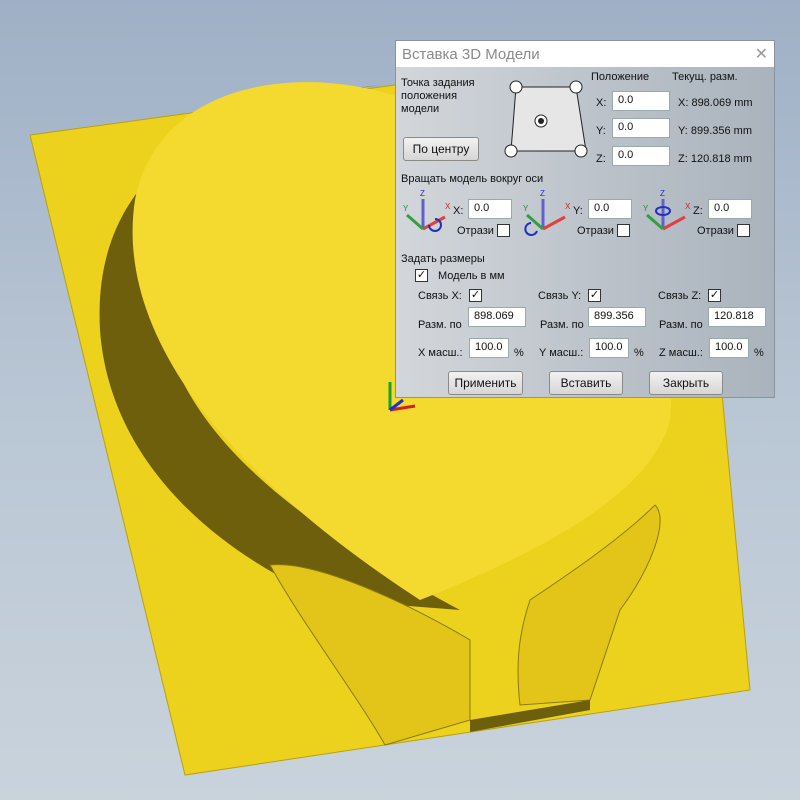 Image resolution: width=800 pixels, height=800 pixels. I want to click on scale-x-percent: %, so click(519, 353).